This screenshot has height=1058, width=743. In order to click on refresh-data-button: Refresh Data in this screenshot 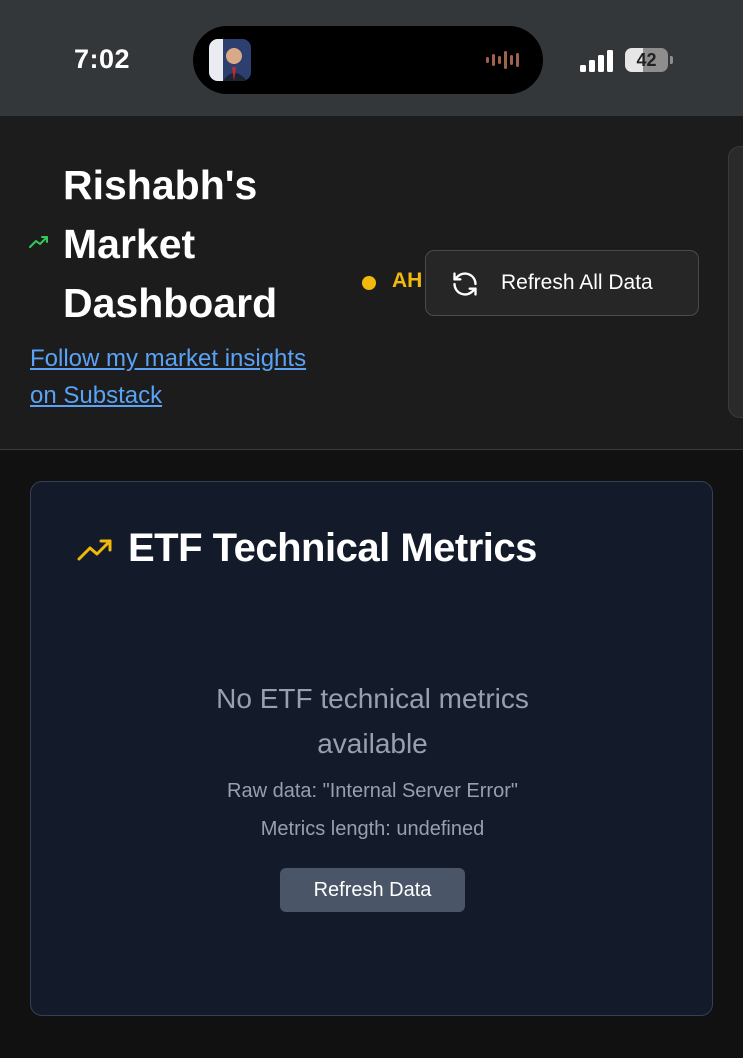, I will do `click(372, 890)`.